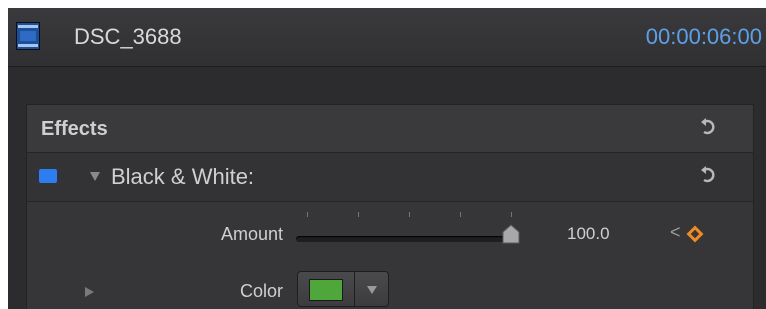  What do you see at coordinates (48, 176) in the screenshot?
I see `effect-enable-checkbox` at bounding box center [48, 176].